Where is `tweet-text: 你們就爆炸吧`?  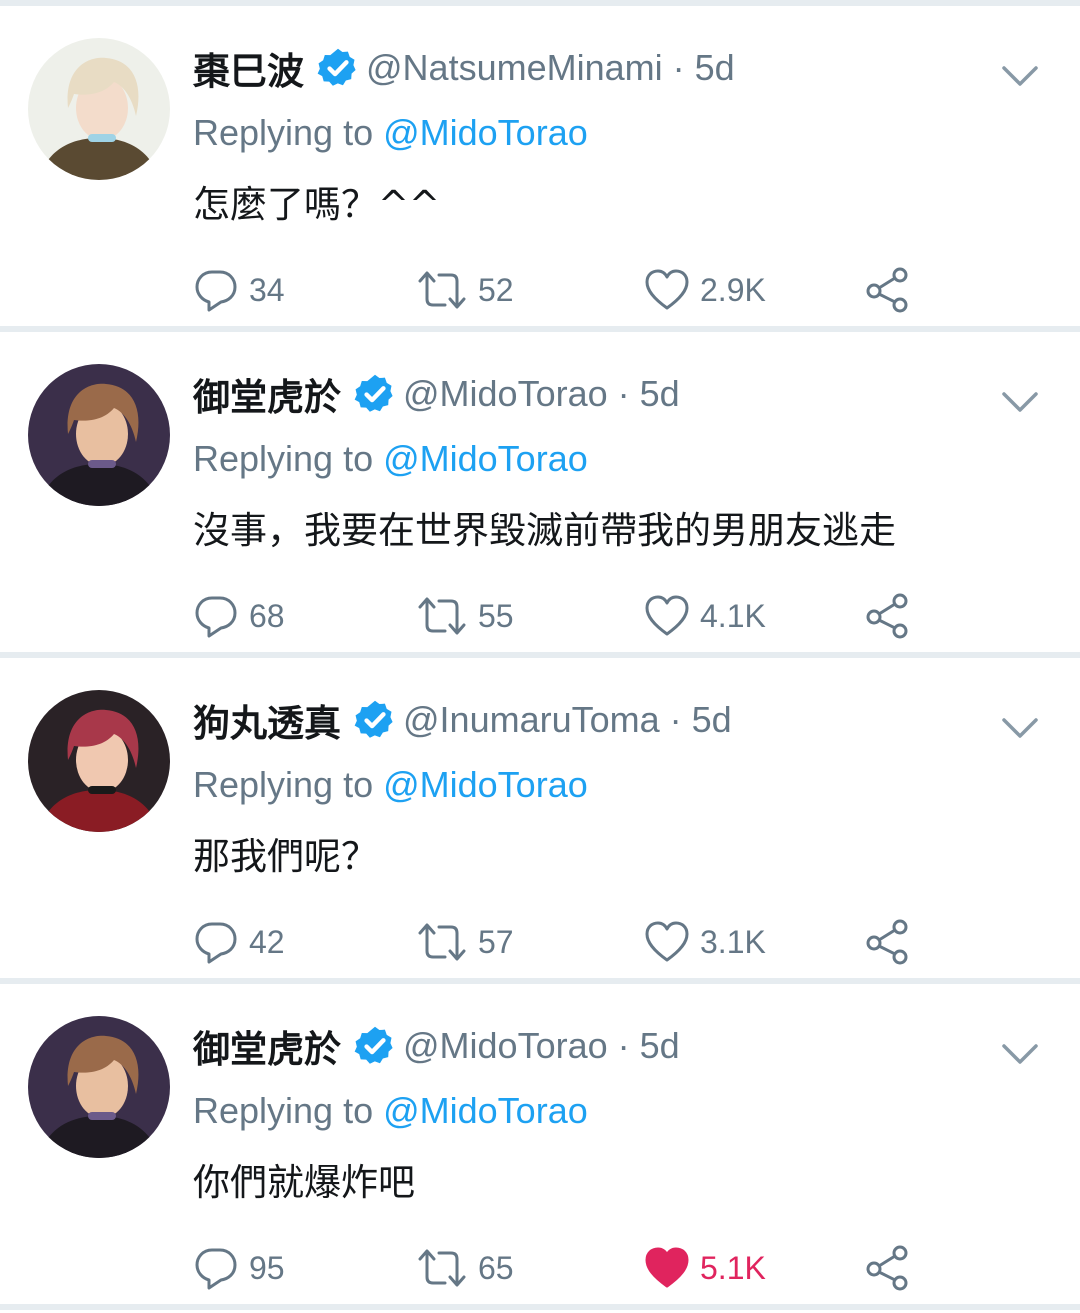 tweet-text: 你們就爆炸吧 is located at coordinates (304, 1182).